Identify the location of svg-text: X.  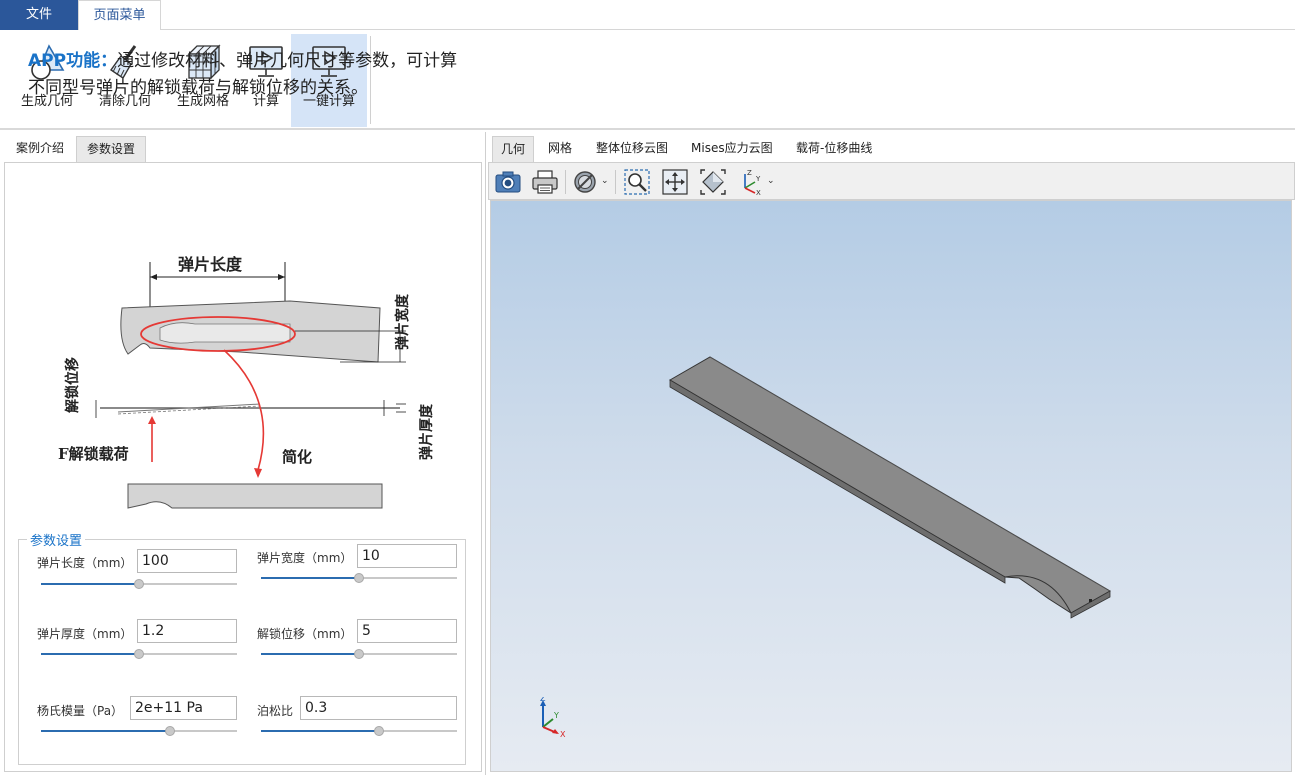
(758, 192).